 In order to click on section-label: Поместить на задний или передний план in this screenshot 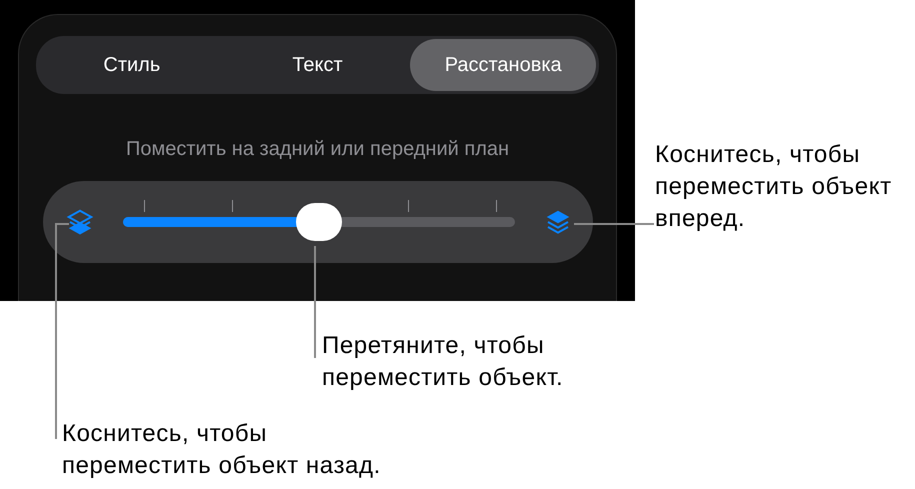, I will do `click(317, 149)`.